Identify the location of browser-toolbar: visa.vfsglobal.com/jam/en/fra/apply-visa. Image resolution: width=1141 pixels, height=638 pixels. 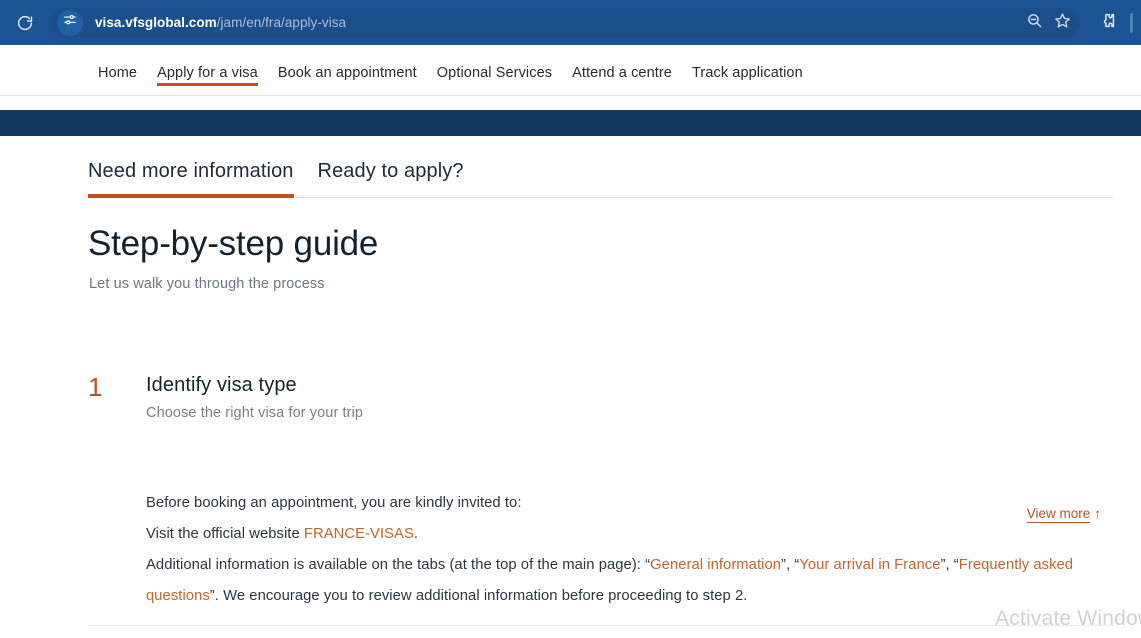
(570, 22).